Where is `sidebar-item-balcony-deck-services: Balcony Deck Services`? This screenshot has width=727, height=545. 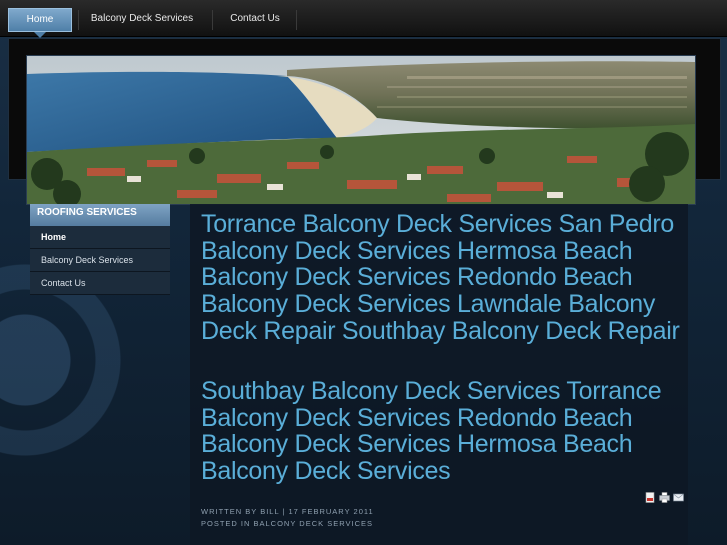 sidebar-item-balcony-deck-services: Balcony Deck Services is located at coordinates (100, 260).